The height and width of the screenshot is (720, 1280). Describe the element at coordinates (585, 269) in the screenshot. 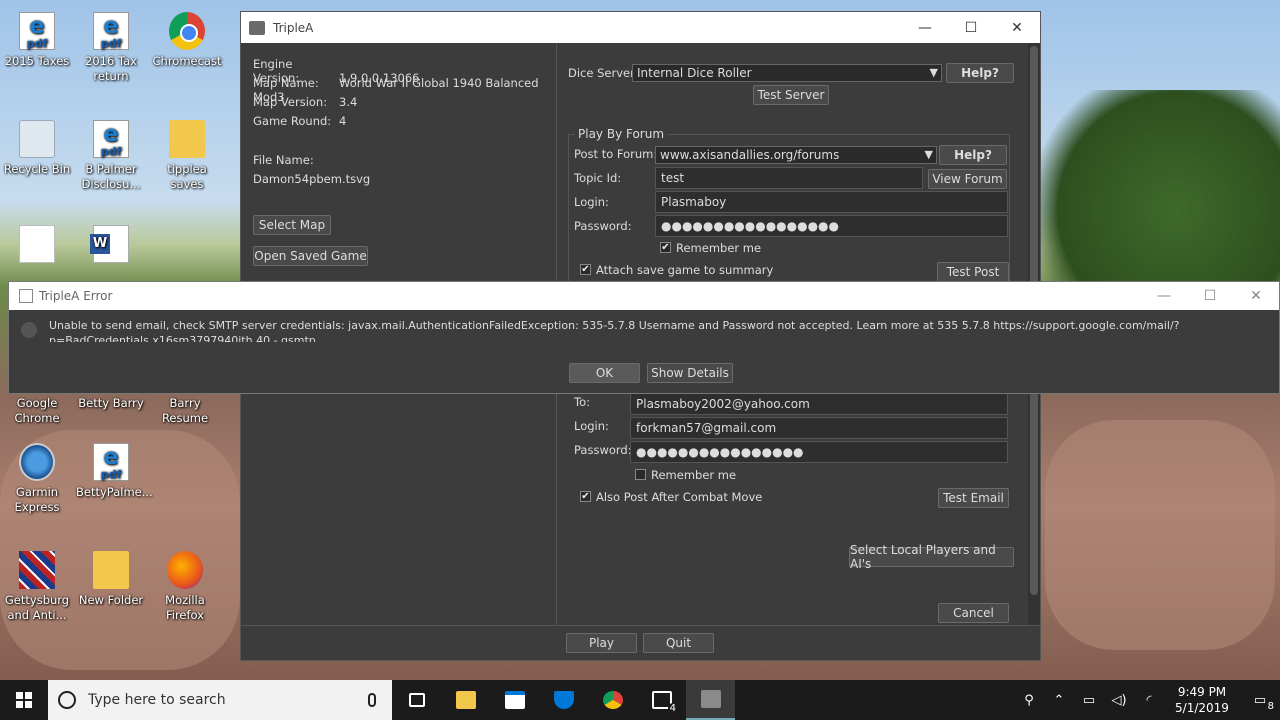

I see `attach-save-checkbox: ✔` at that location.